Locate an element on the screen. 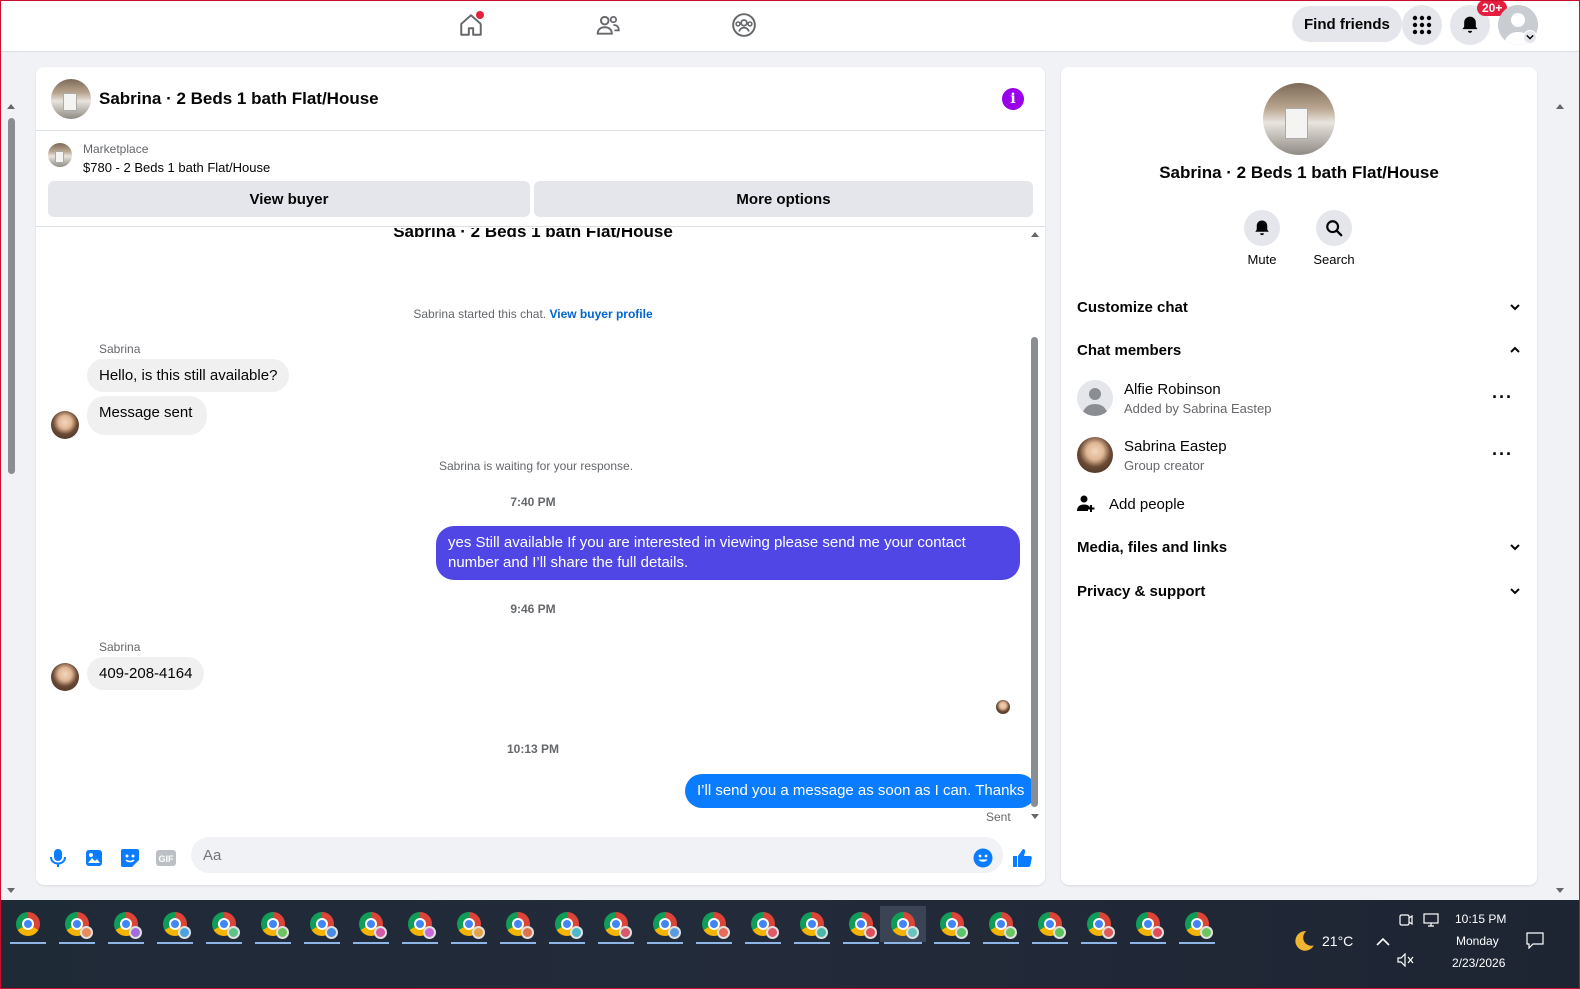  emoji-icon is located at coordinates (983, 858).